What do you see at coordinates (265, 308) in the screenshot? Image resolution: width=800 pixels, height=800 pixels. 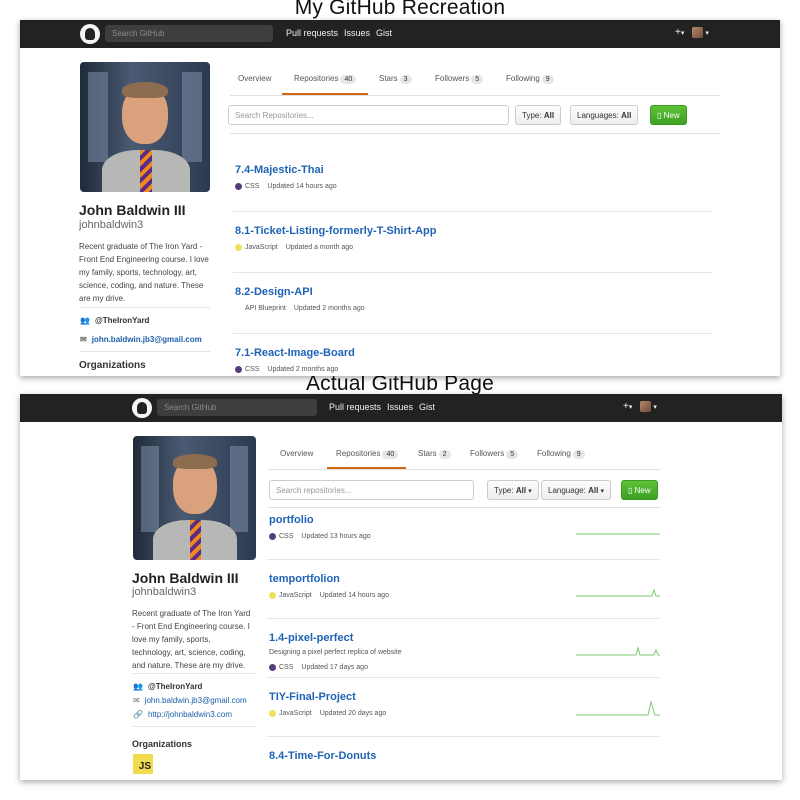 I see `repo-language: API Blueprint` at bounding box center [265, 308].